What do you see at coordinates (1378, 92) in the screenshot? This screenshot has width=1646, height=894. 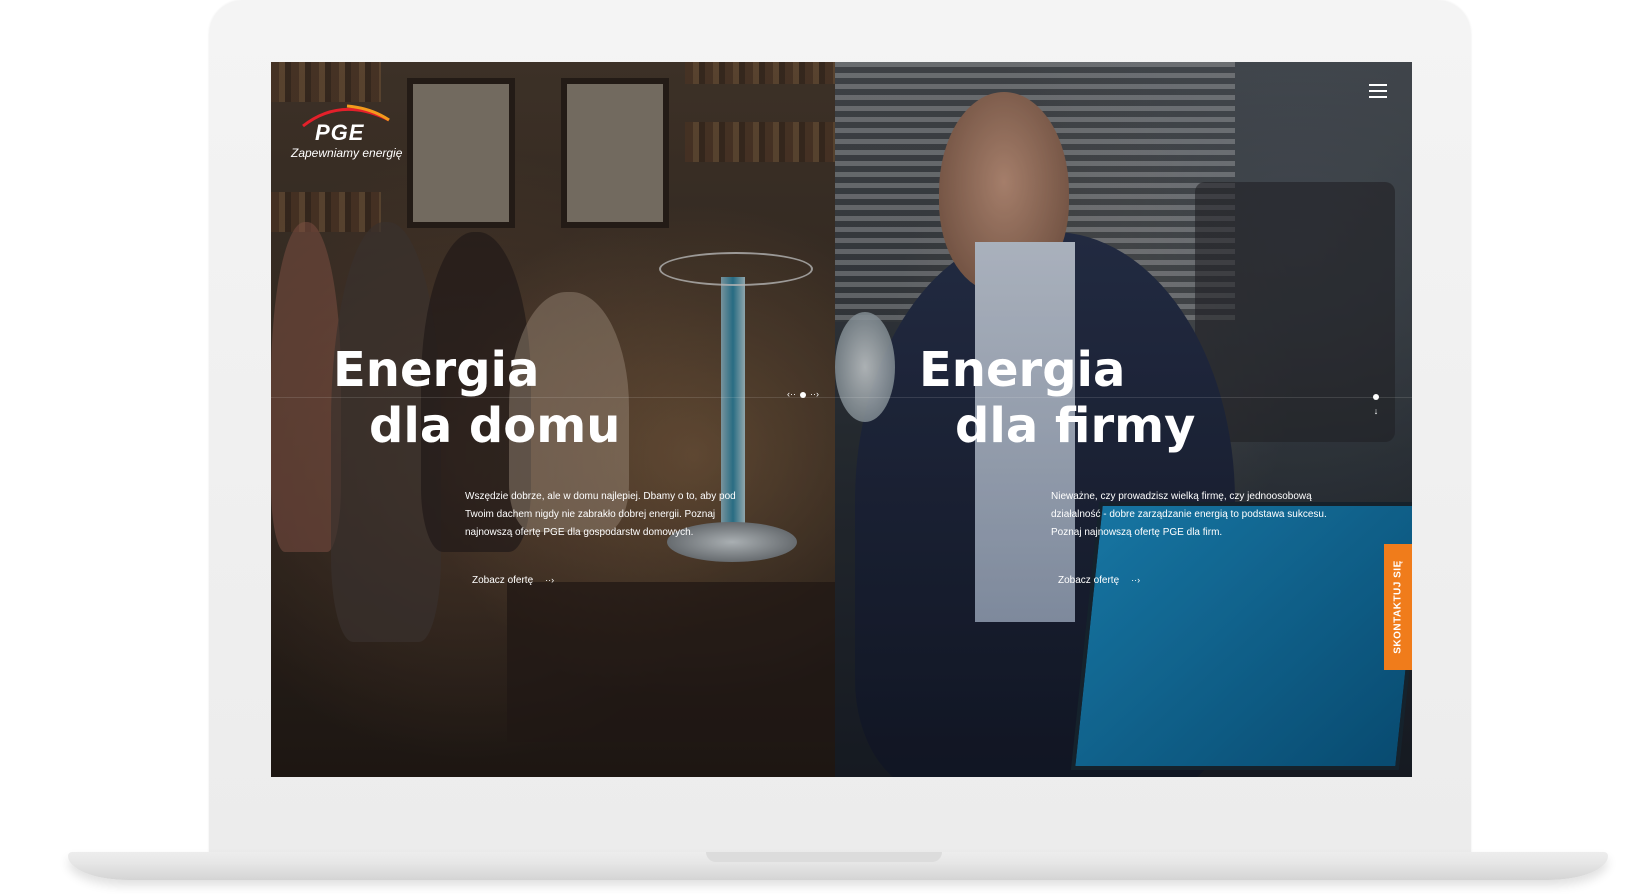 I see `hamburger-icon` at bounding box center [1378, 92].